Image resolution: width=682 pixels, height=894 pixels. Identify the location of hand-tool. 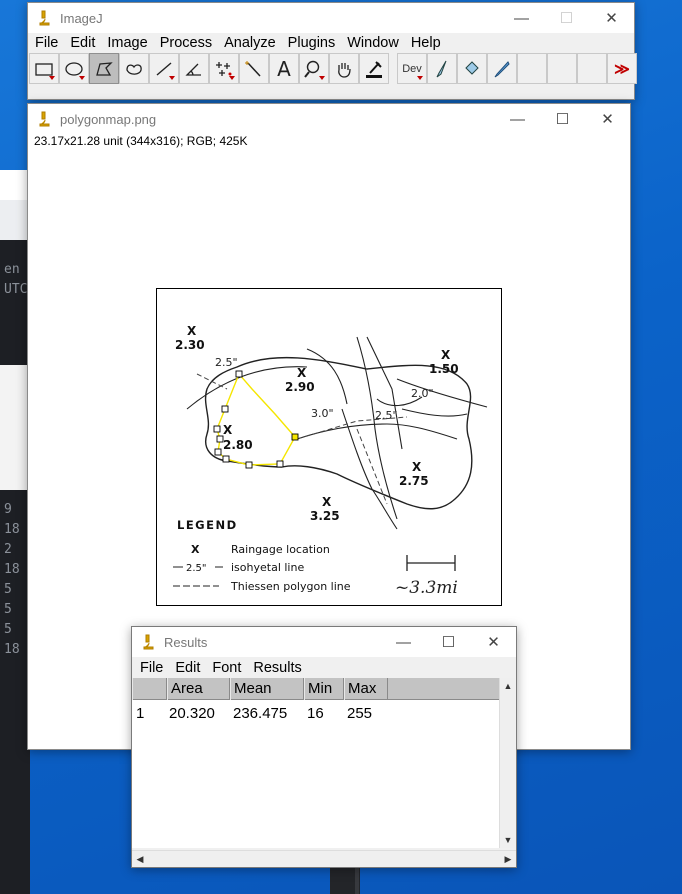
(344, 68).